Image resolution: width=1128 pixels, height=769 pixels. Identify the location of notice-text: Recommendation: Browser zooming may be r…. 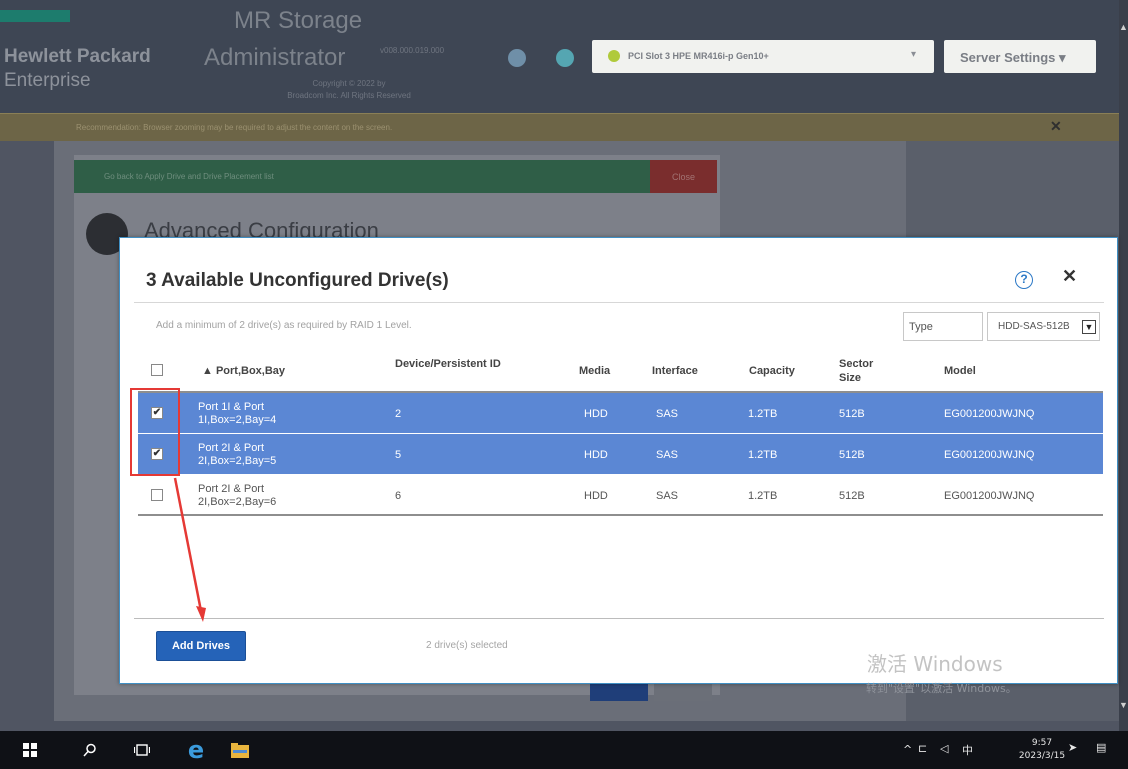
(234, 127).